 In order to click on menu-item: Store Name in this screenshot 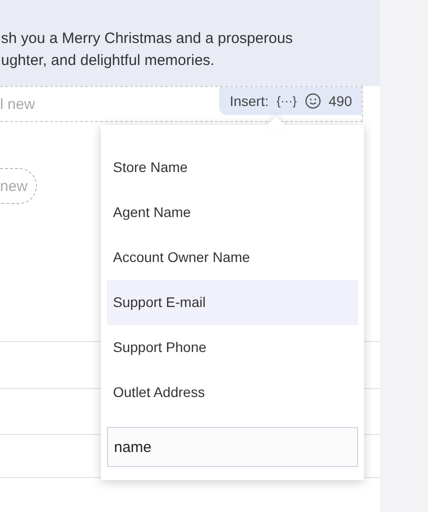, I will do `click(232, 167)`.